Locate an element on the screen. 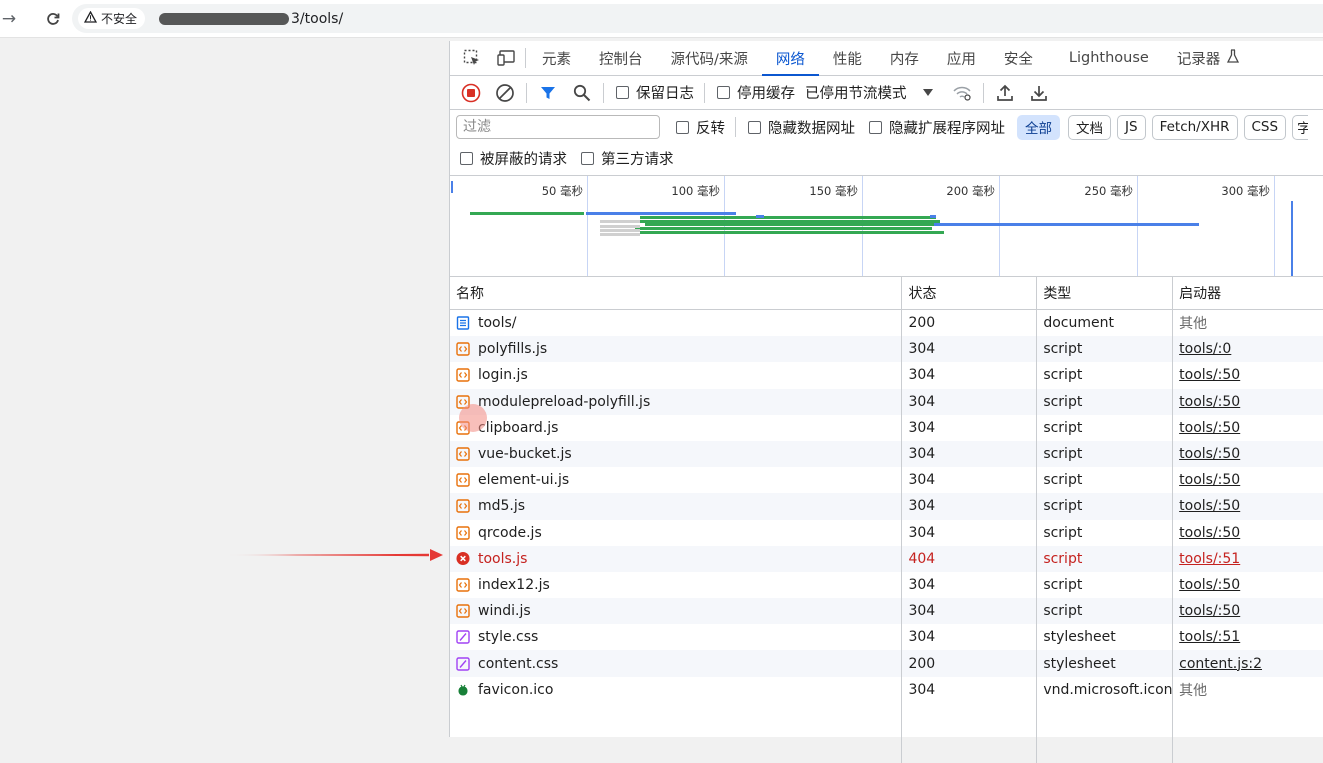 The image size is (1323, 763). script-icon is located at coordinates (463, 532).